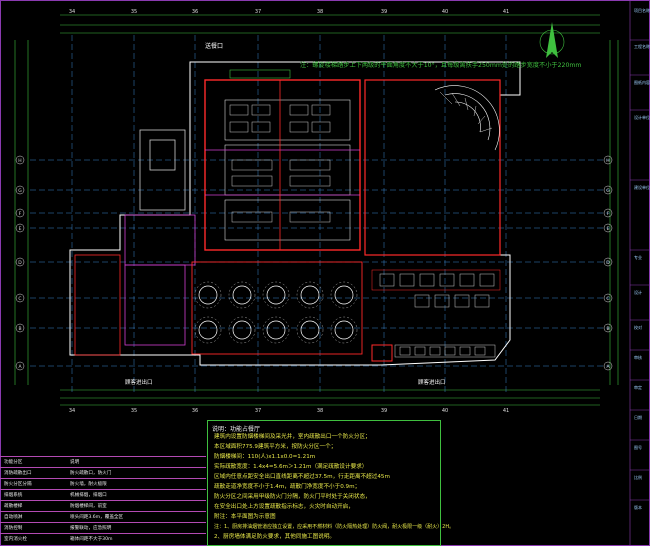 Image resolution: width=650 pixels, height=546 pixels. I want to click on kitchen-area, so click(282, 165).